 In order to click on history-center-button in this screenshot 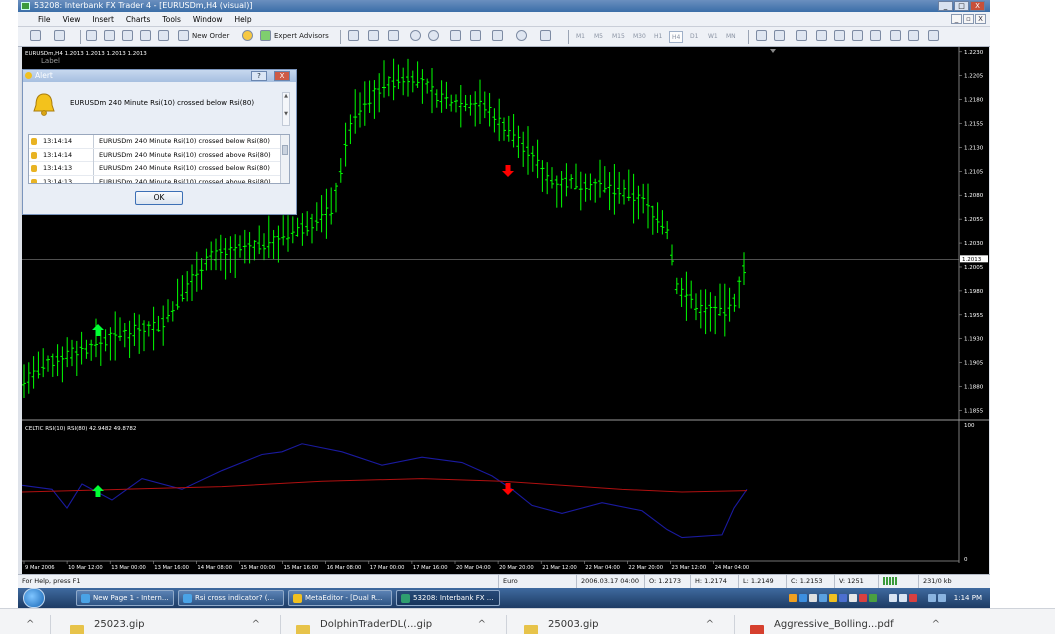, I will do `click(163, 36)`.